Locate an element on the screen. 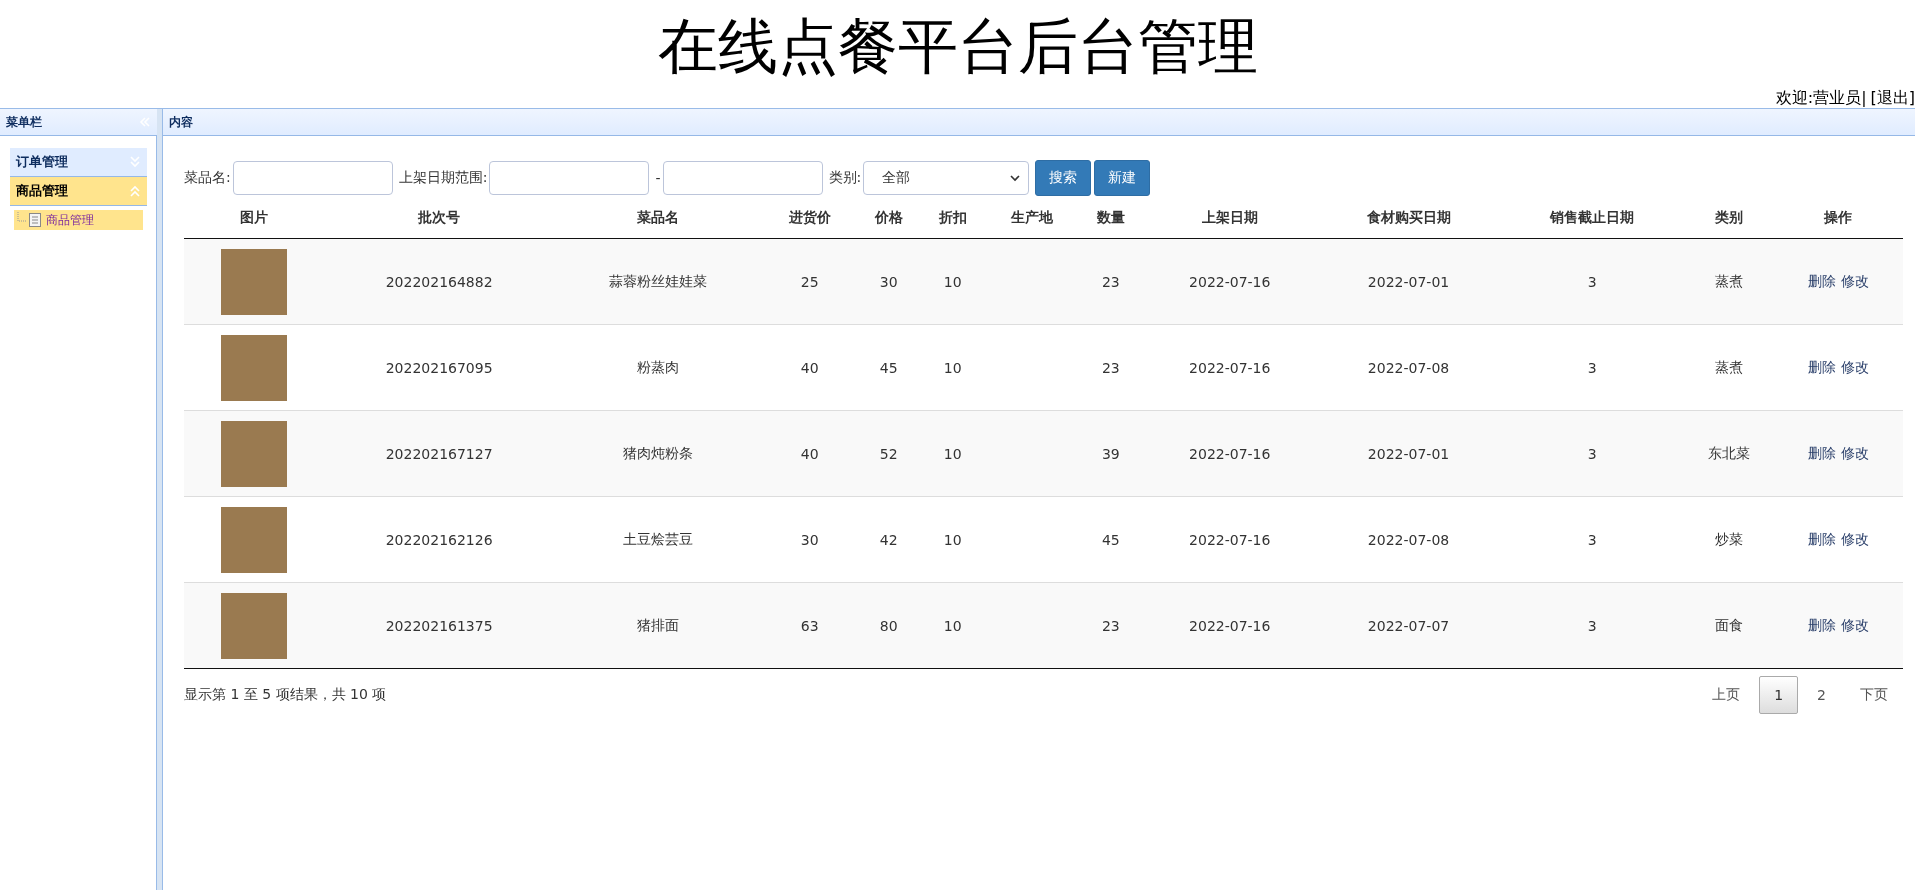 The image size is (1915, 890). table-cell: 63 is located at coordinates (809, 625).